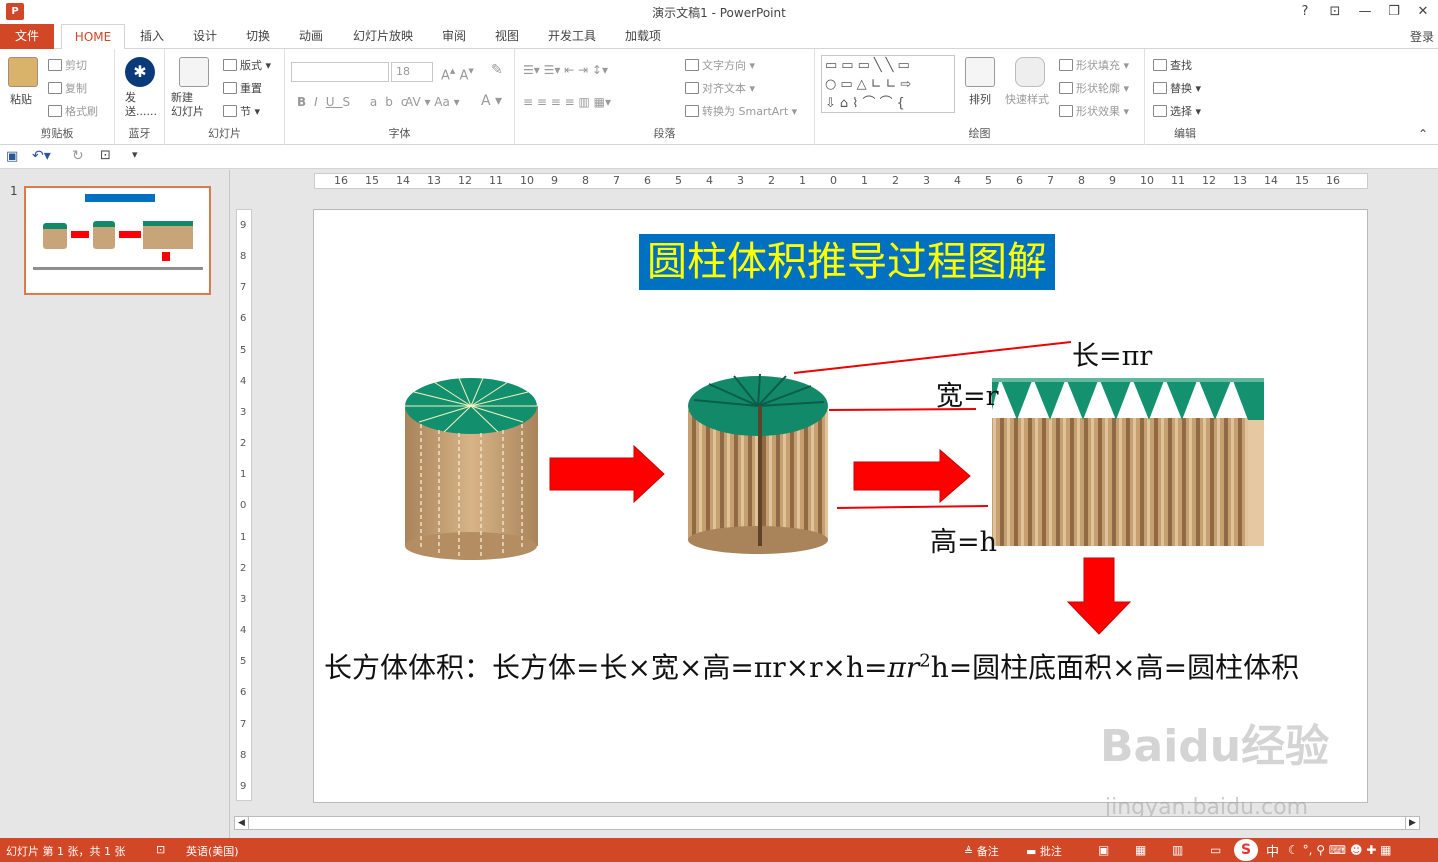 The height and width of the screenshot is (862, 1438). What do you see at coordinates (565, 70) in the screenshot?
I see `list-buttons: ☰▾ ☰▾ ⇤ ⇥ ↕▾` at bounding box center [565, 70].